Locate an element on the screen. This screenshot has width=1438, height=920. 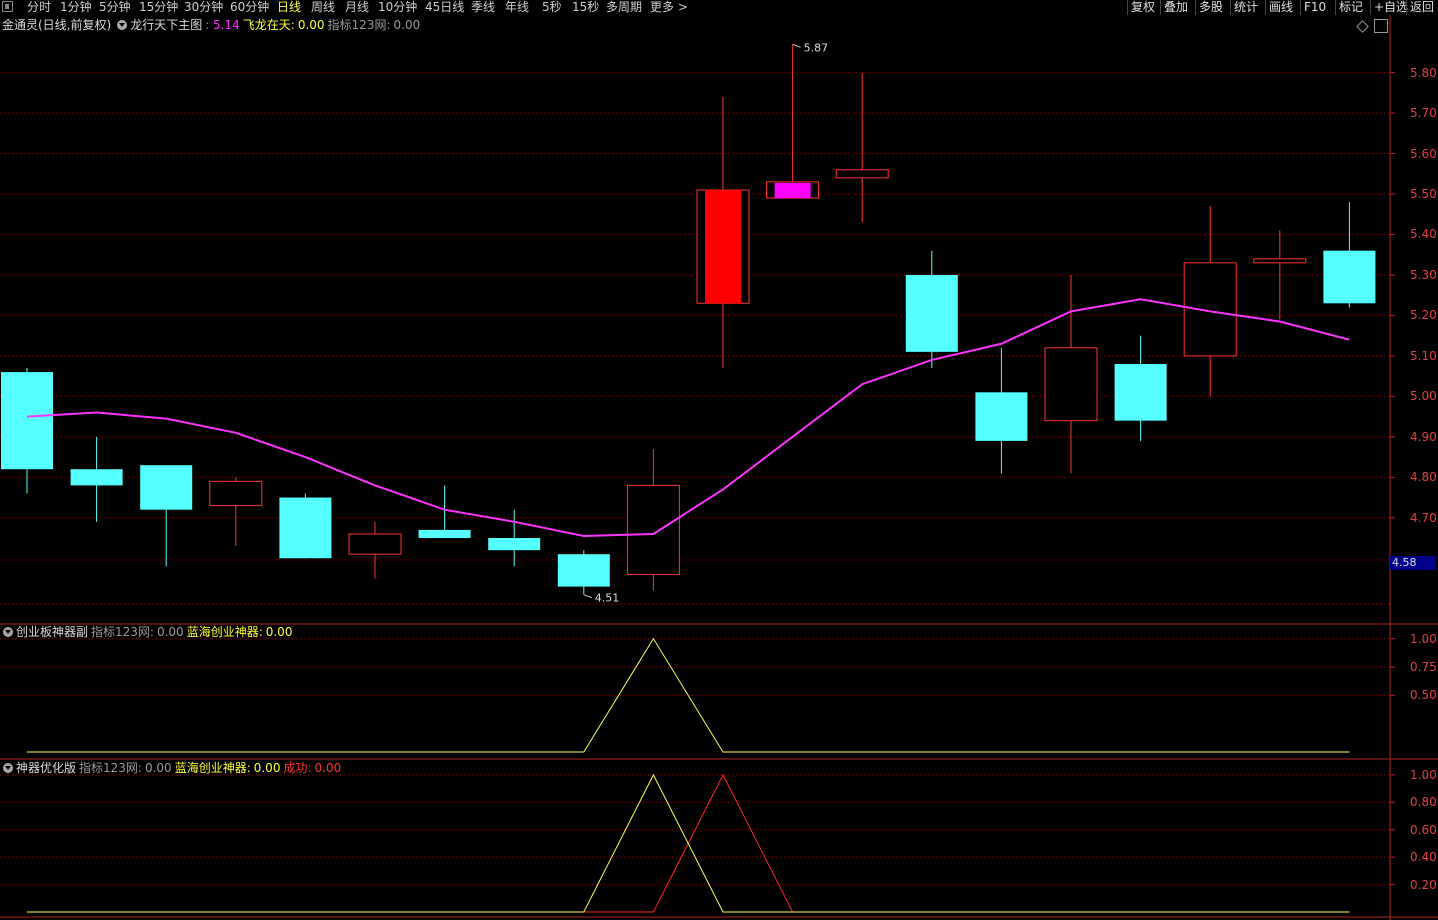
main-y-label-9: 4.90 is located at coordinates (1423, 436).